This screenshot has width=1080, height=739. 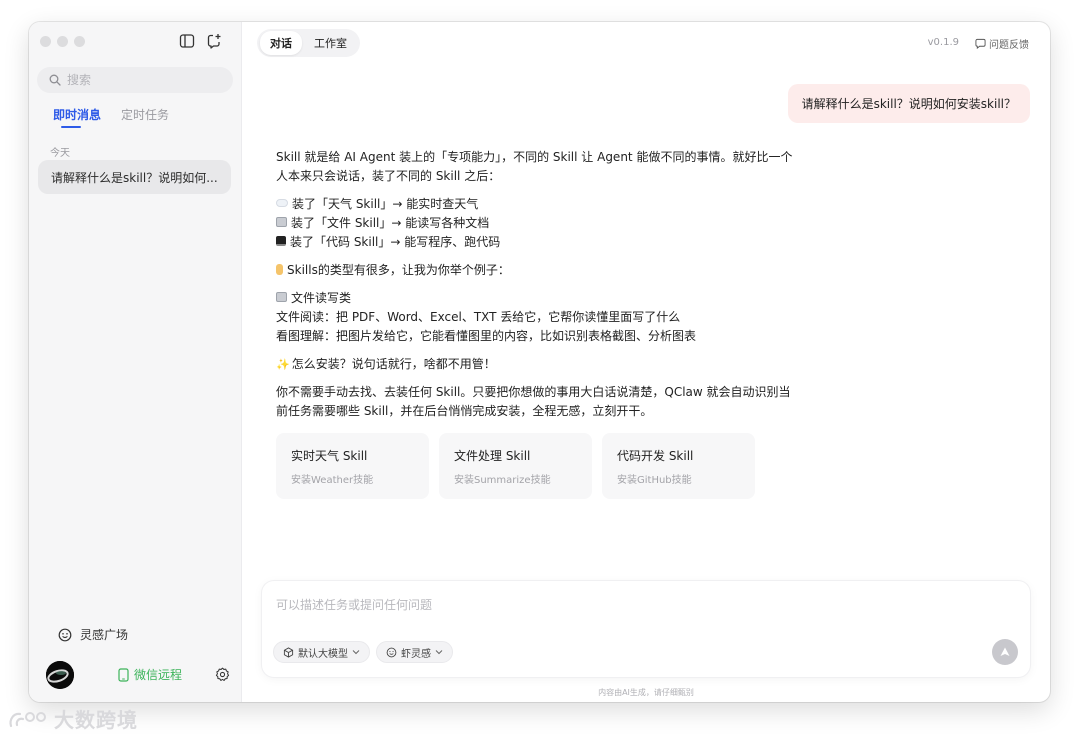 I want to click on view-switch: 对话 工作室, so click(x=308, y=43).